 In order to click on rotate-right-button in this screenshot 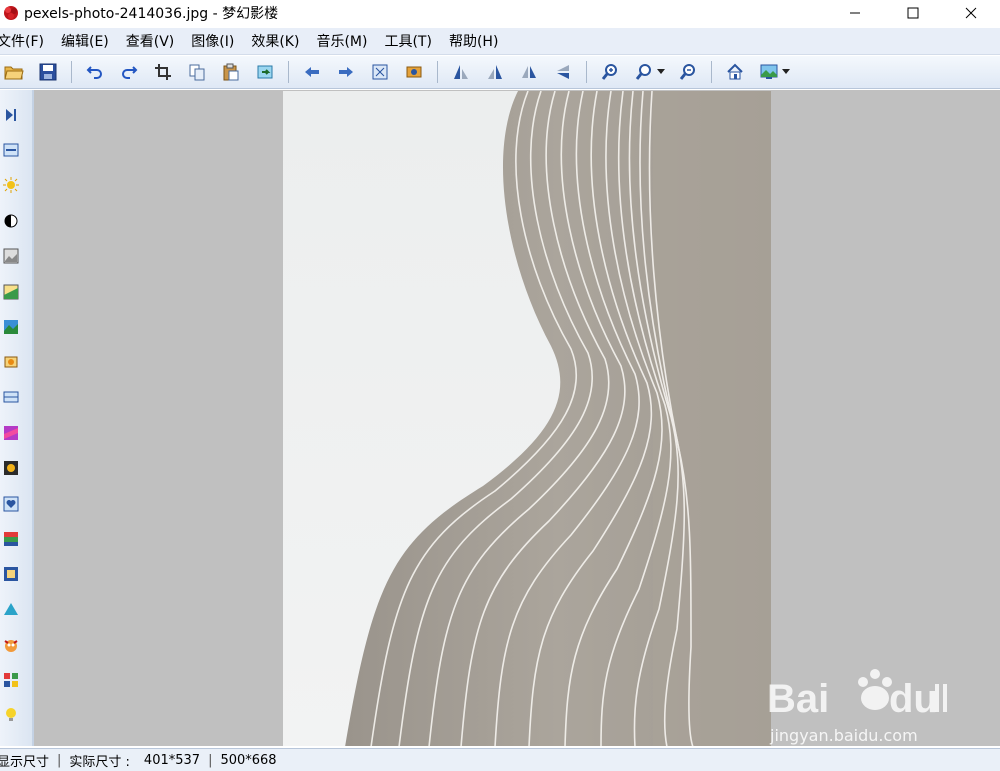, I will do `click(495, 72)`.